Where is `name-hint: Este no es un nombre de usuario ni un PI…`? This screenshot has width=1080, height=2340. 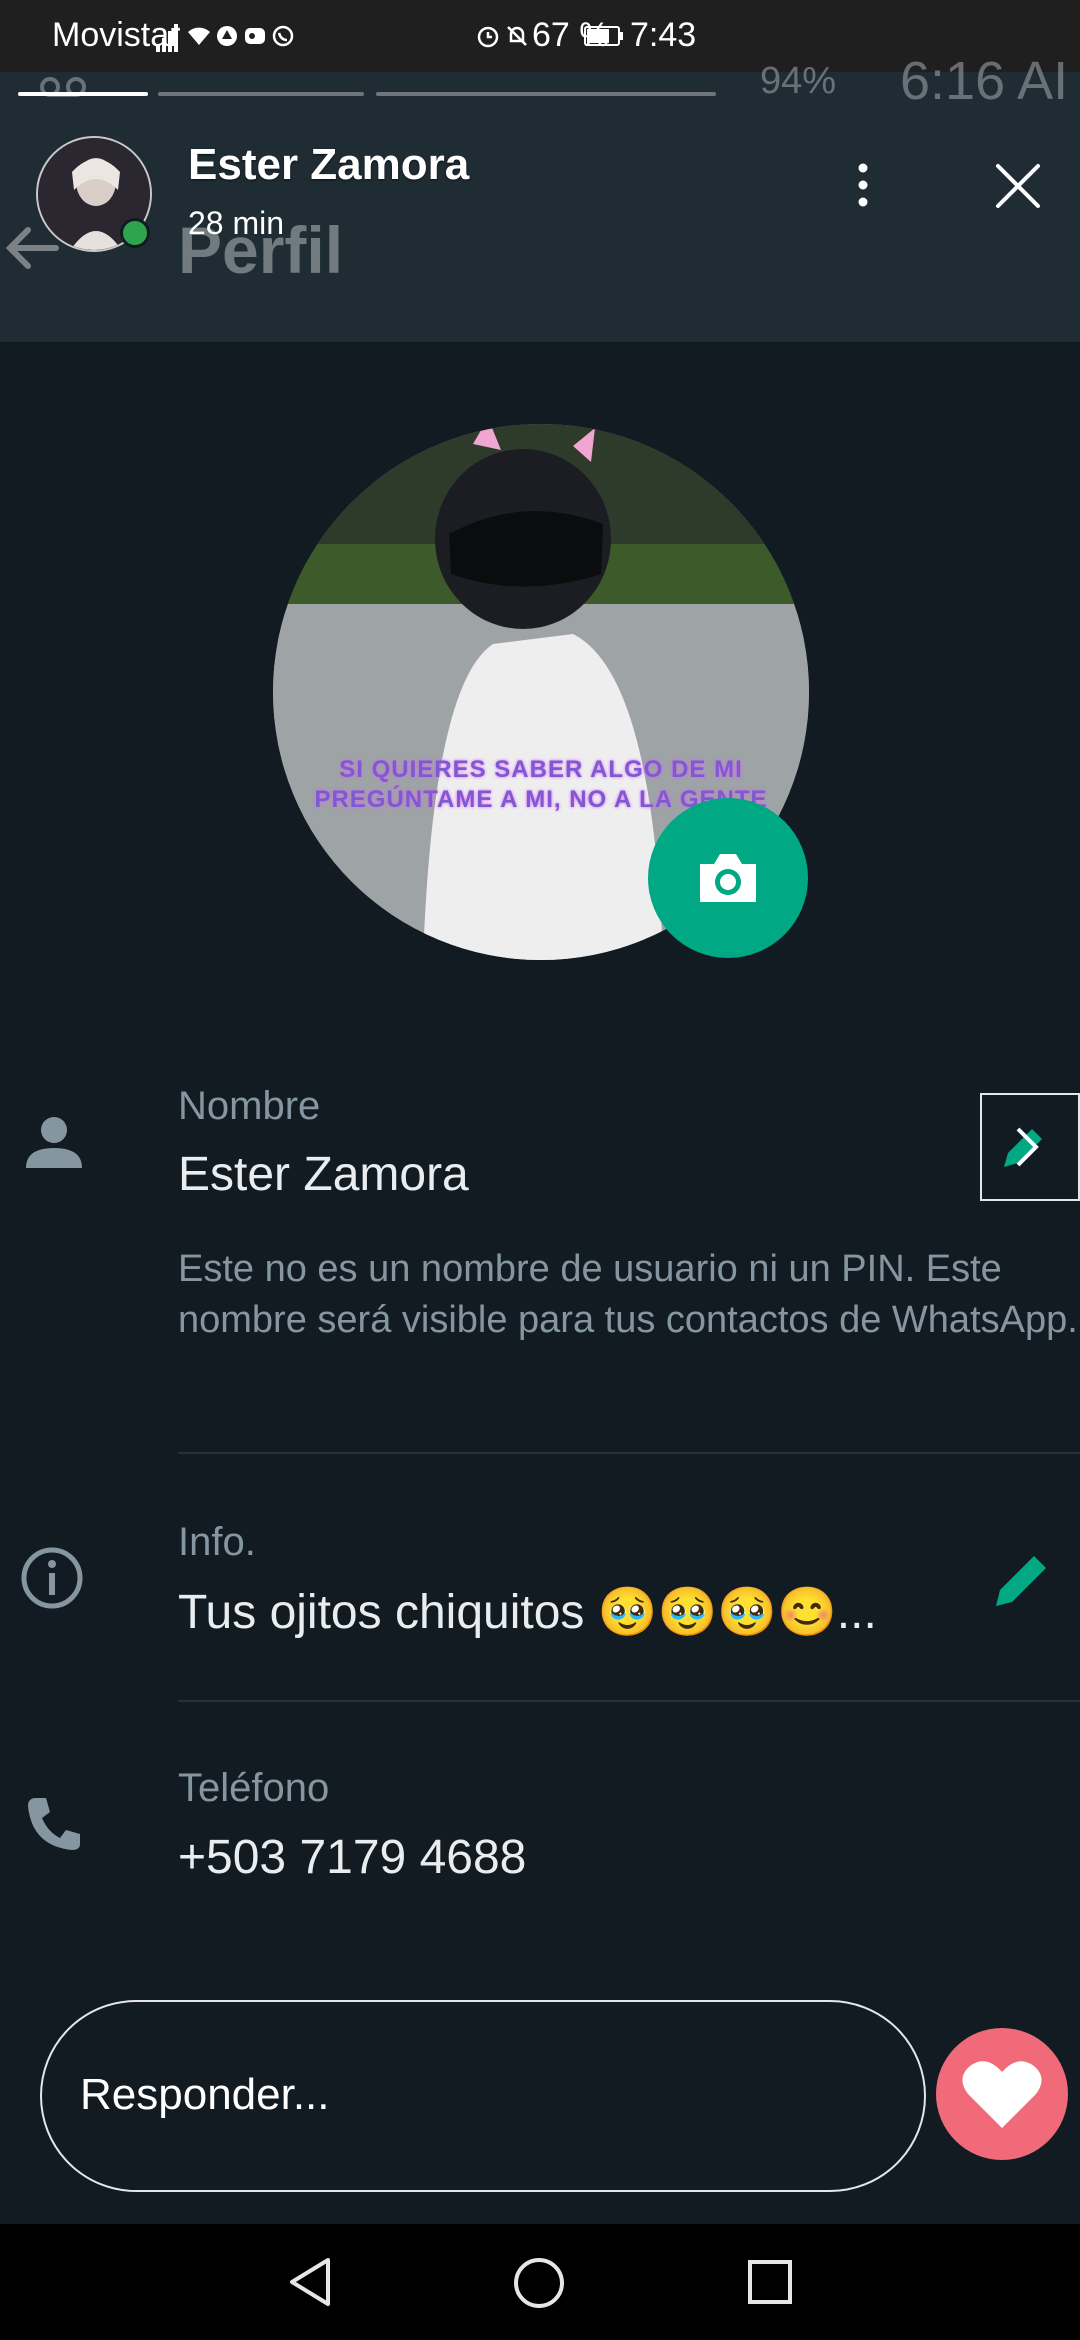
name-hint: Este no es un nombre de usuario ni un PI… is located at coordinates (628, 1294).